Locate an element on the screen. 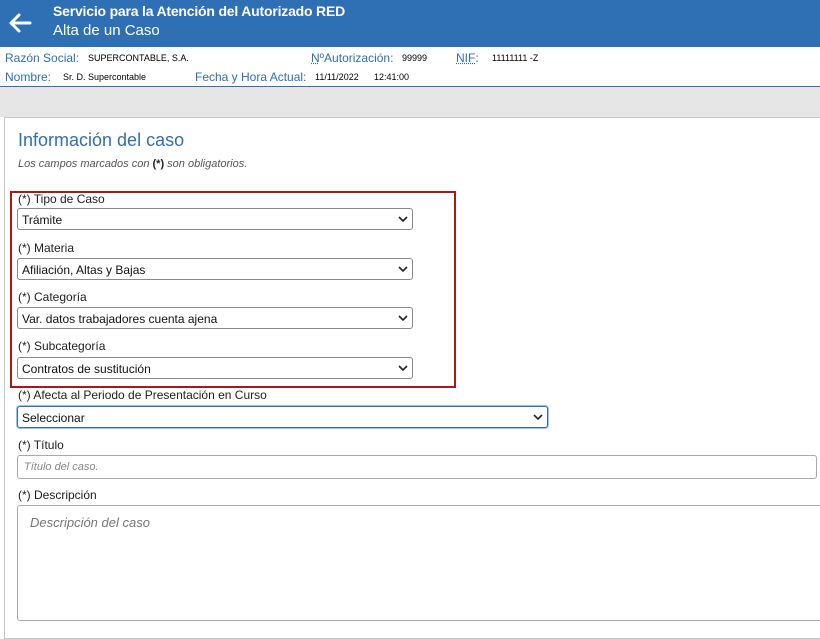  nombre-value: Sr. D. Supercontable is located at coordinates (105, 77).